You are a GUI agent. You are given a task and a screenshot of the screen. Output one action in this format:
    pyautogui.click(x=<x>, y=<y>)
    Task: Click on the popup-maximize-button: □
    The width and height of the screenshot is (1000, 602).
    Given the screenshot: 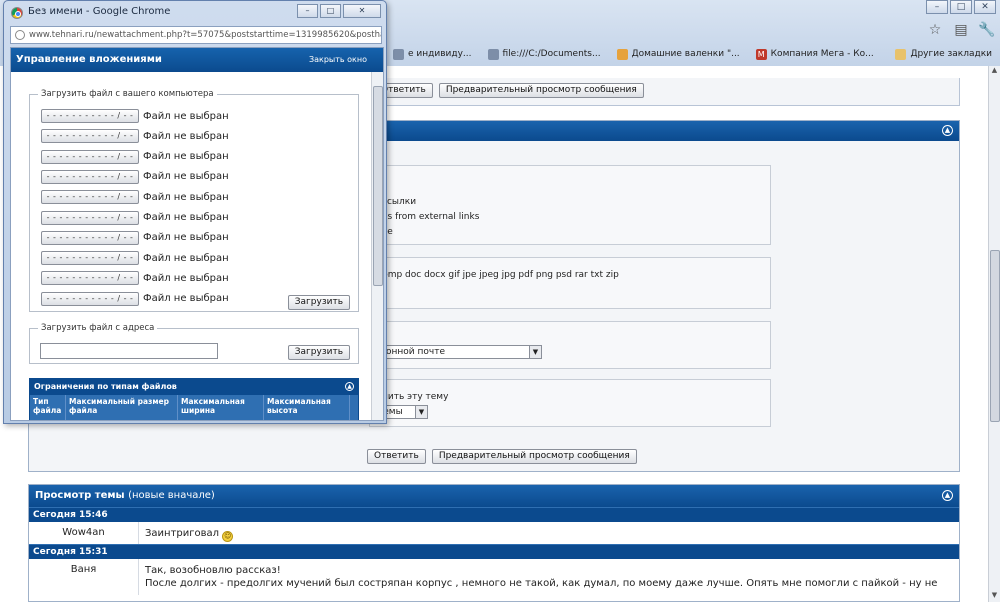 What is the action you would take?
    pyautogui.click(x=330, y=11)
    